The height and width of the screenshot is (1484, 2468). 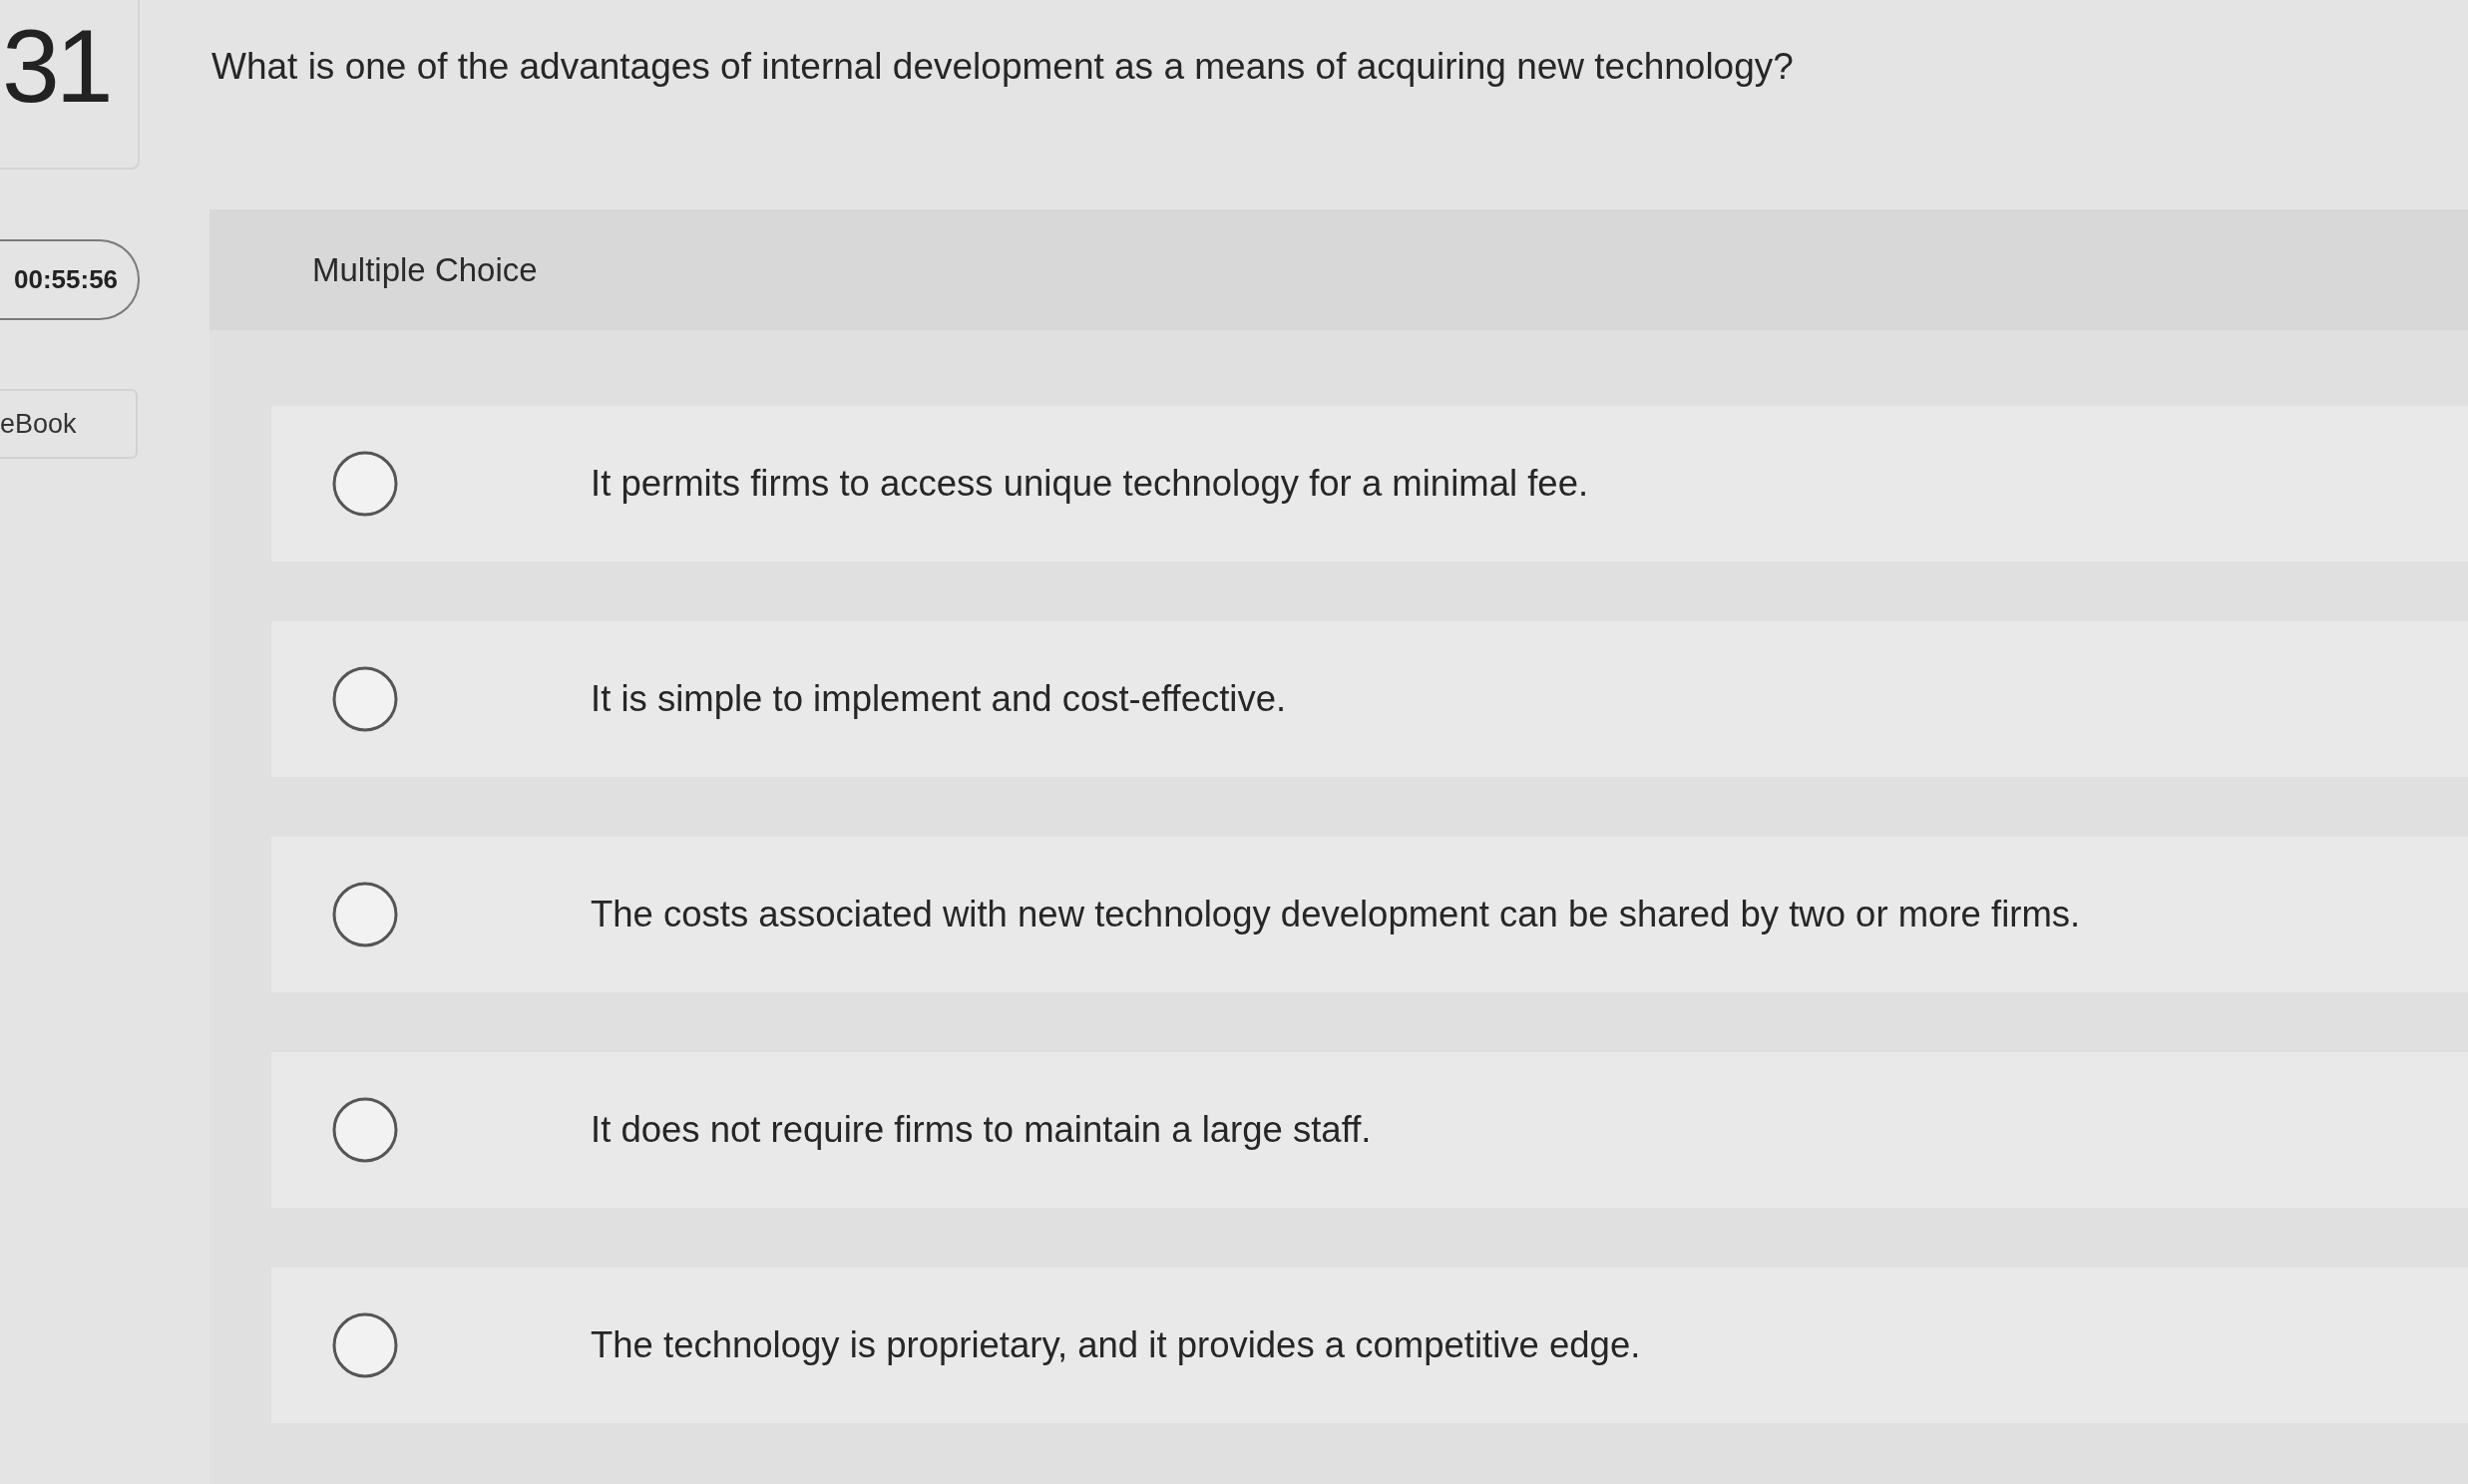 I want to click on answer-option: The costs associated with new technology development can be shared by two or more firms., so click(x=1369, y=914).